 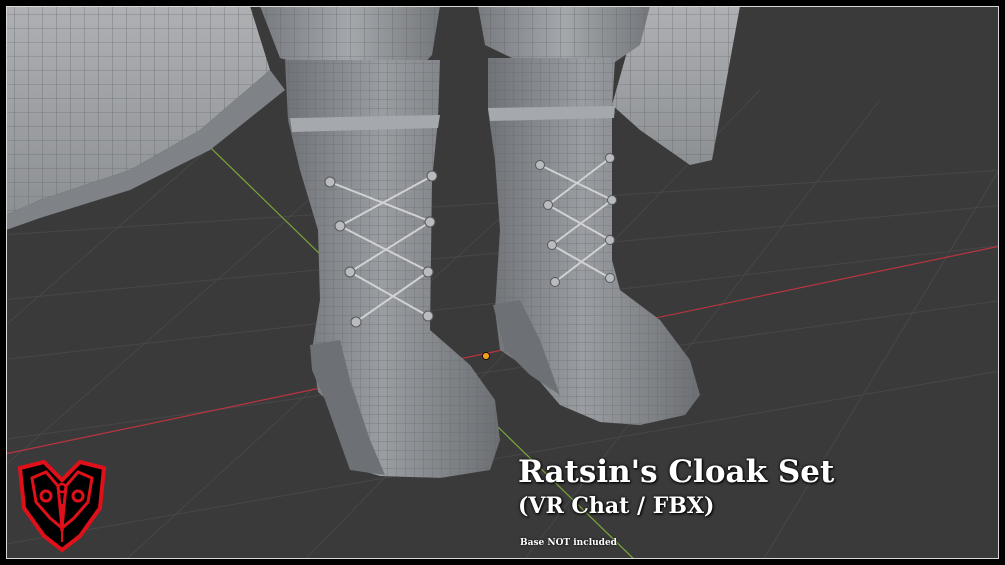 I want to click on banner-text: Ratsin's Cloak Set (VR Chat / FBX), so click(x=676, y=486).